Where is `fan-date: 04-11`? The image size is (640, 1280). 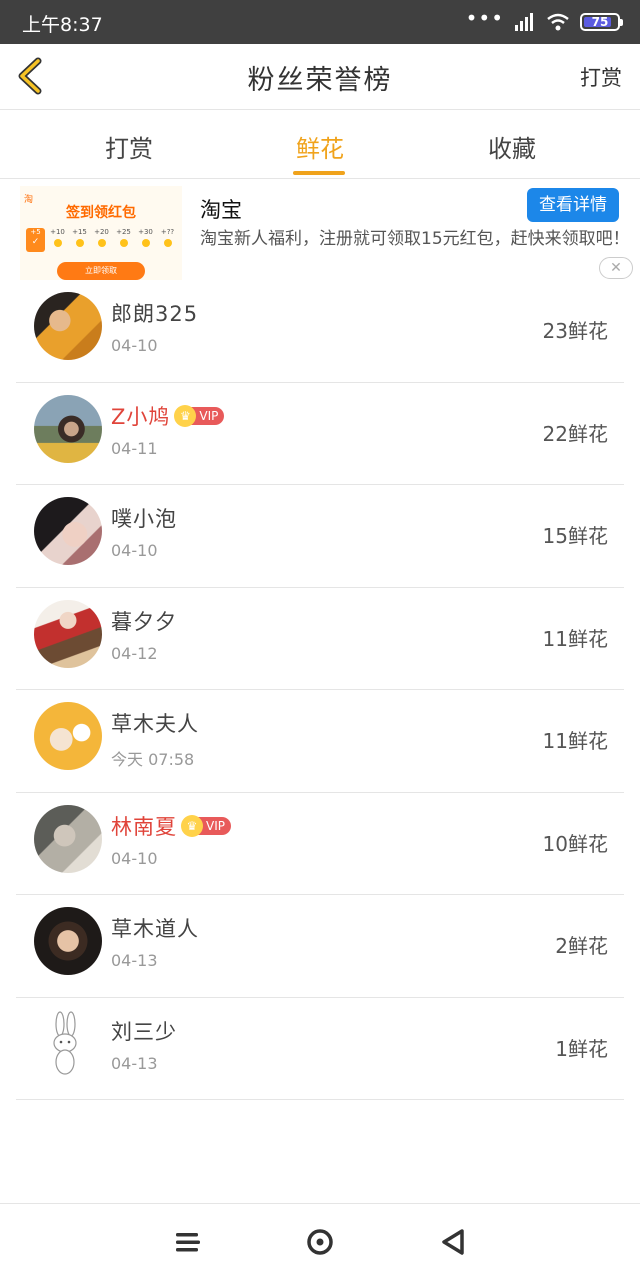
fan-date: 04-11 is located at coordinates (134, 448).